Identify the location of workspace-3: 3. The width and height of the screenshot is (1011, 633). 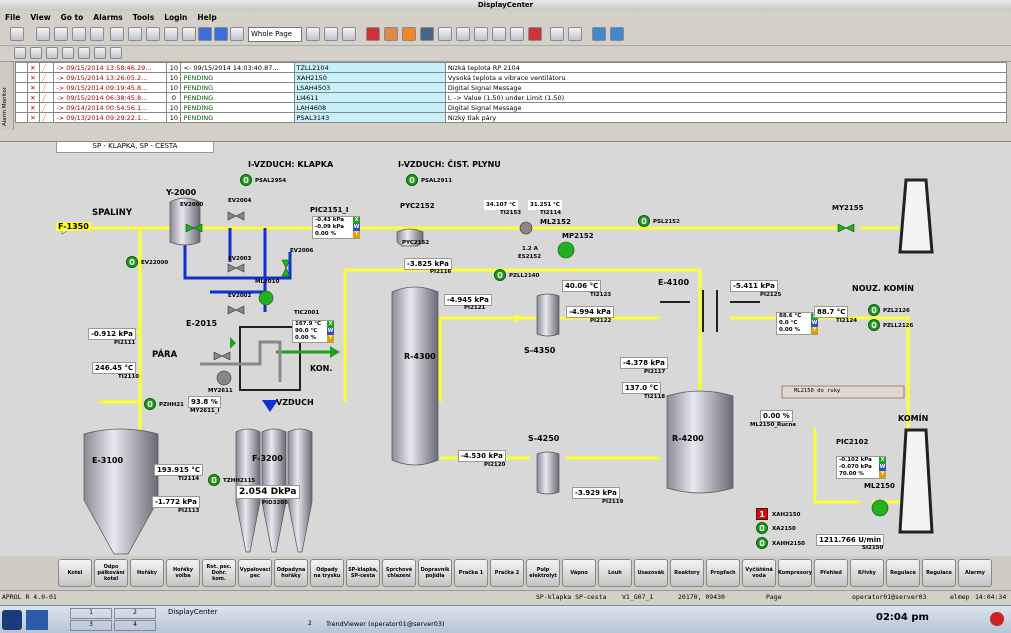
(91, 625).